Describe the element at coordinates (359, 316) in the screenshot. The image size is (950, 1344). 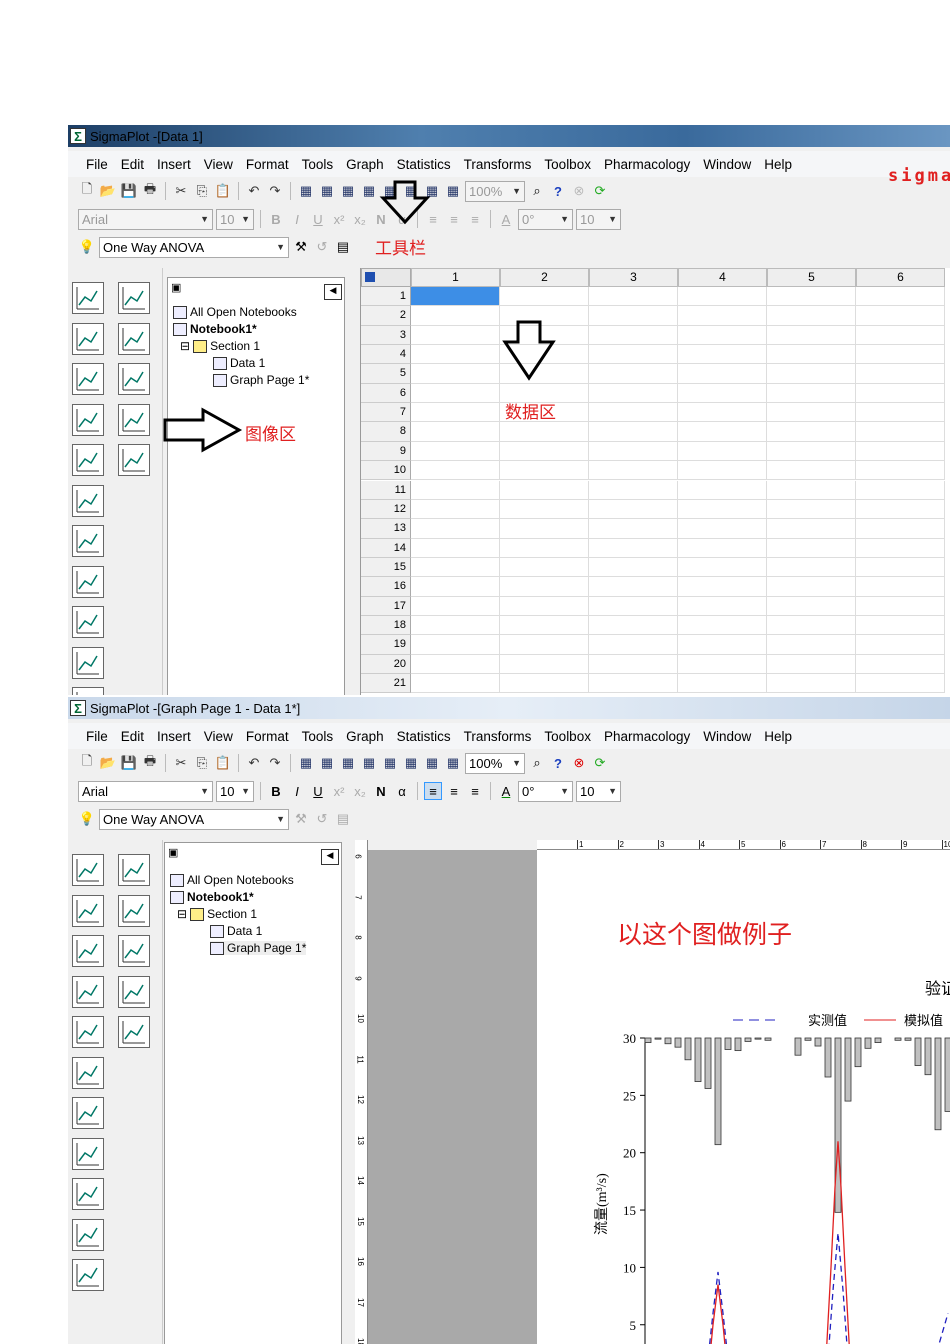
I see `annotation-arrows` at that location.